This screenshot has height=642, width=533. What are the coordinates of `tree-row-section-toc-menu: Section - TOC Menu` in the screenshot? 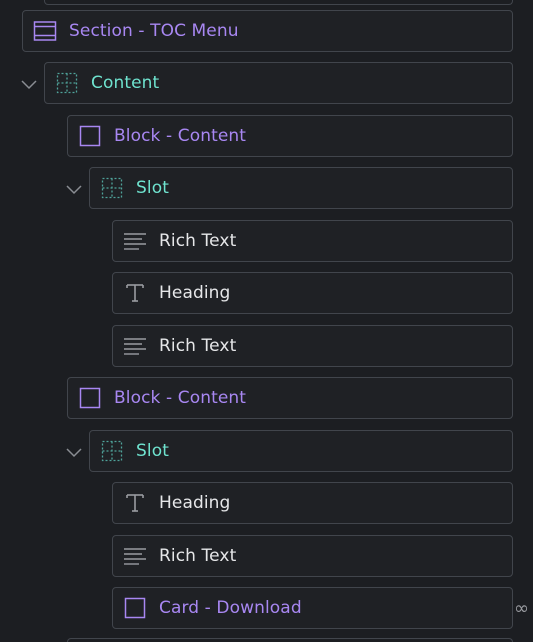 It's located at (267, 31).